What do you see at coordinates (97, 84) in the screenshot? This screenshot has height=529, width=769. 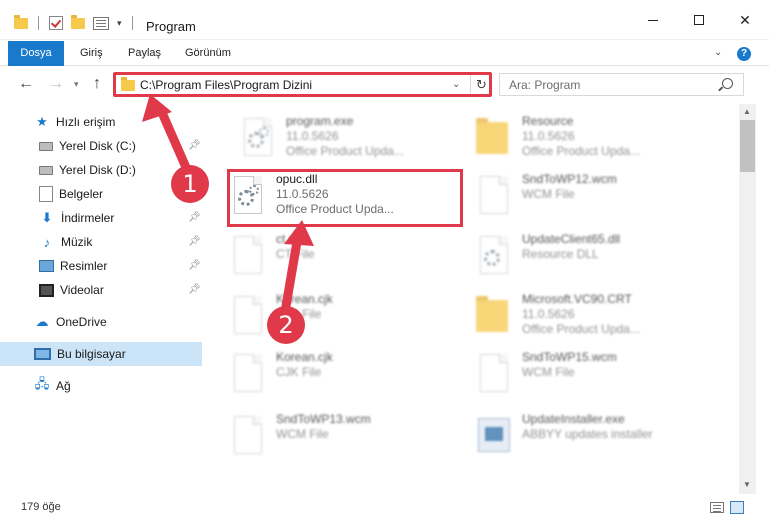 I see `up-arrow-icon: ↑` at bounding box center [97, 84].